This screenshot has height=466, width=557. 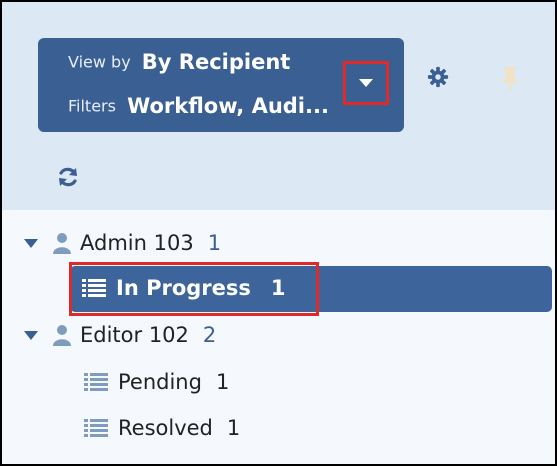 I want to click on tree-item-pending: Pending 1, so click(x=156, y=382).